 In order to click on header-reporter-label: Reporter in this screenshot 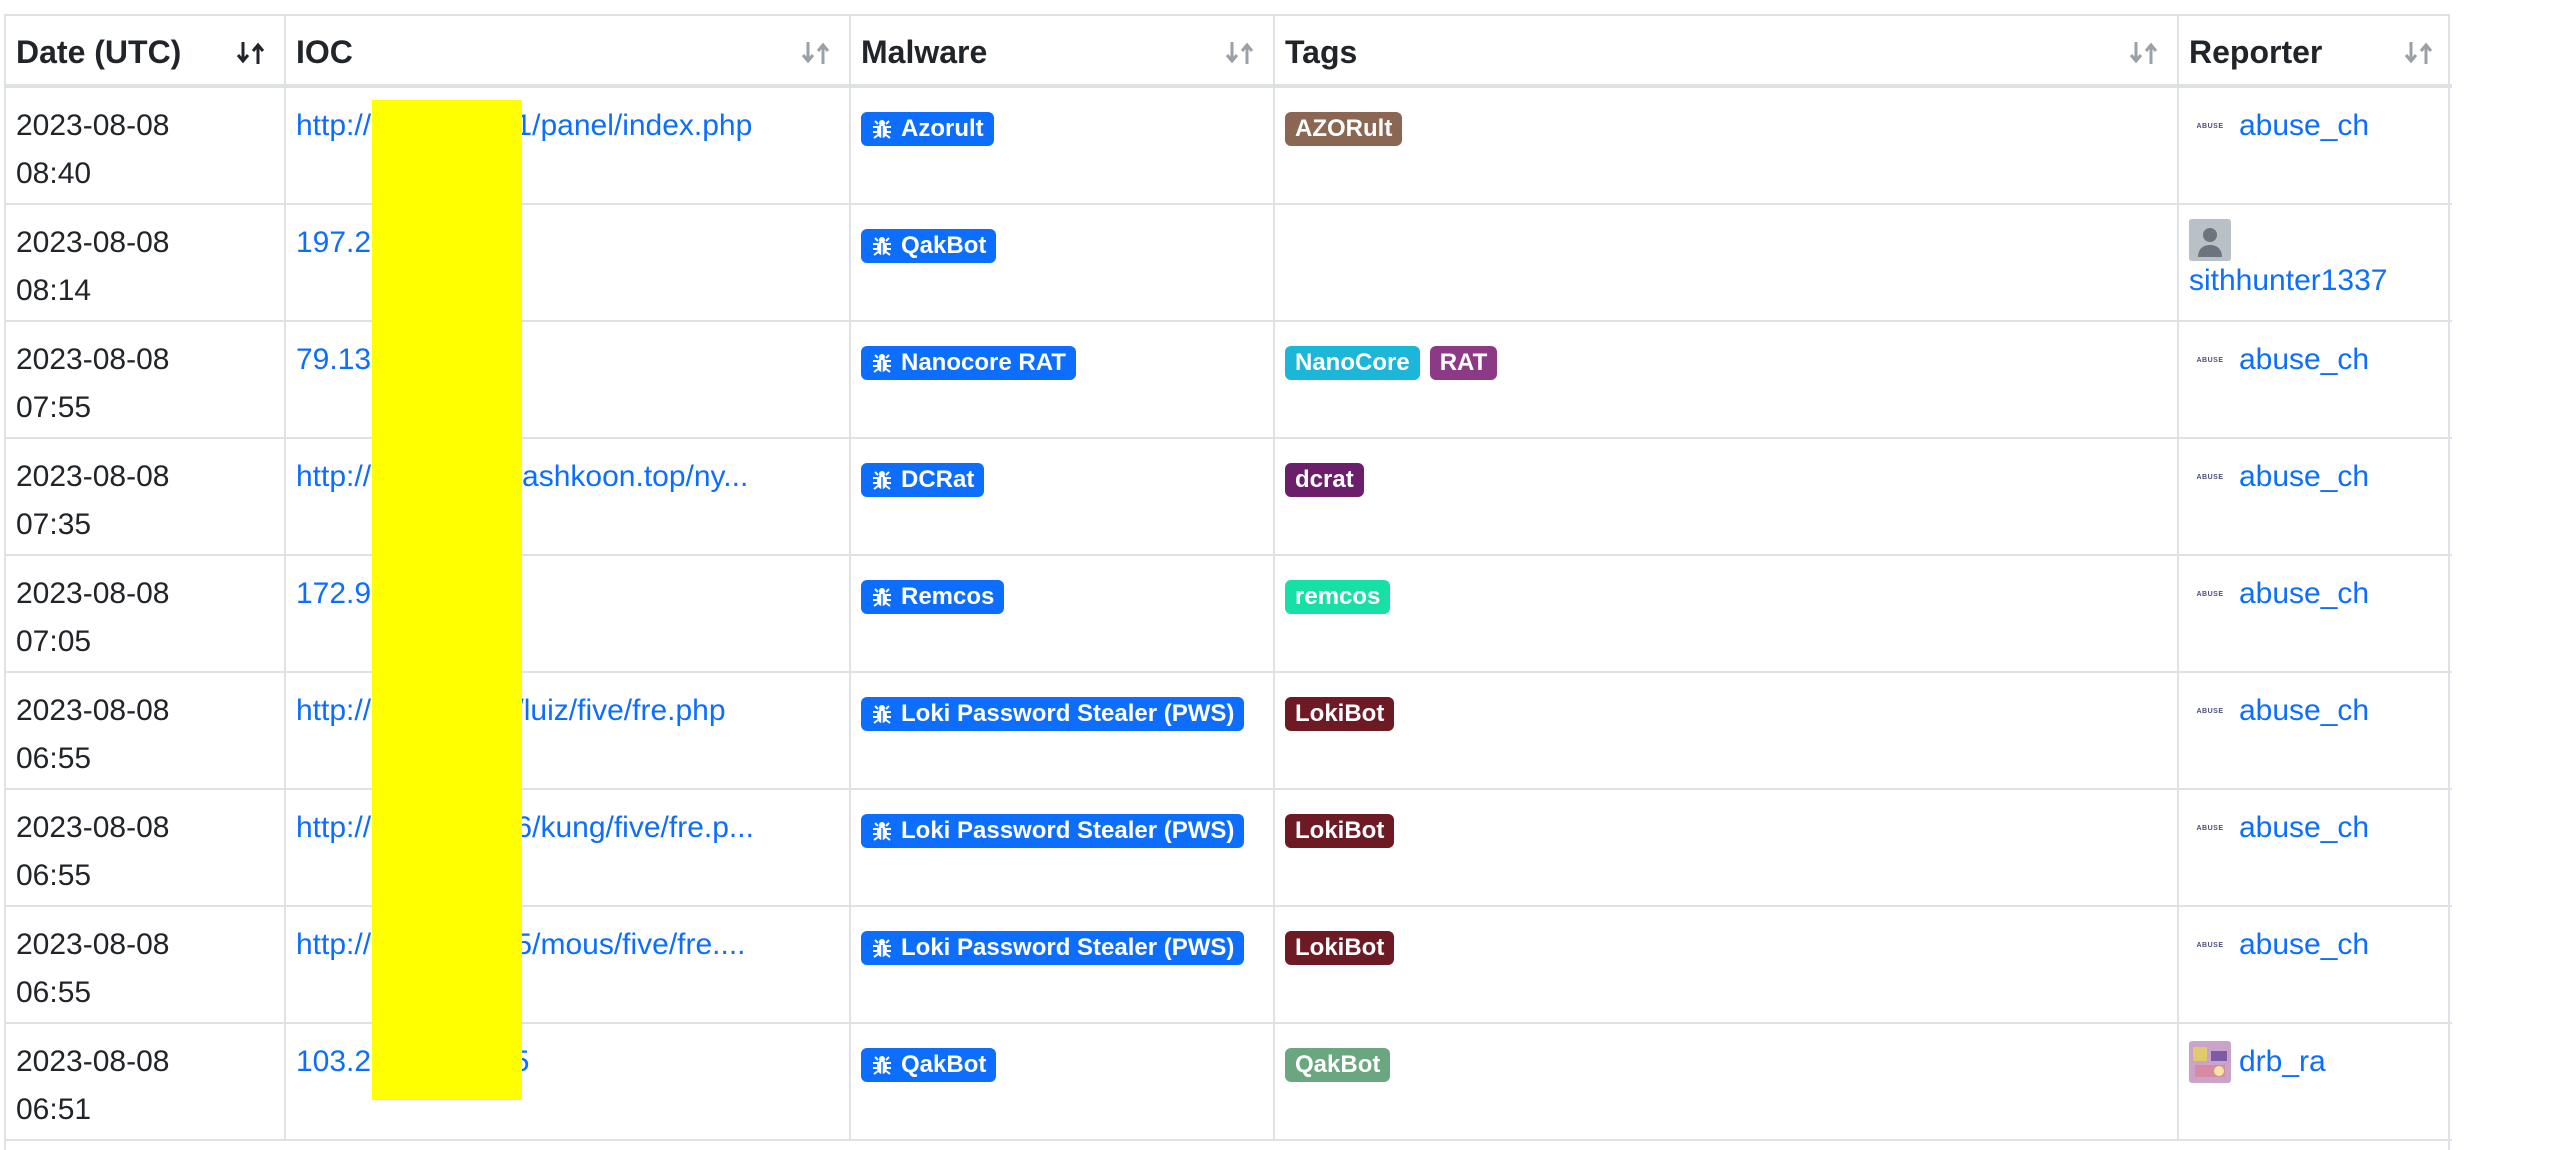, I will do `click(2256, 52)`.